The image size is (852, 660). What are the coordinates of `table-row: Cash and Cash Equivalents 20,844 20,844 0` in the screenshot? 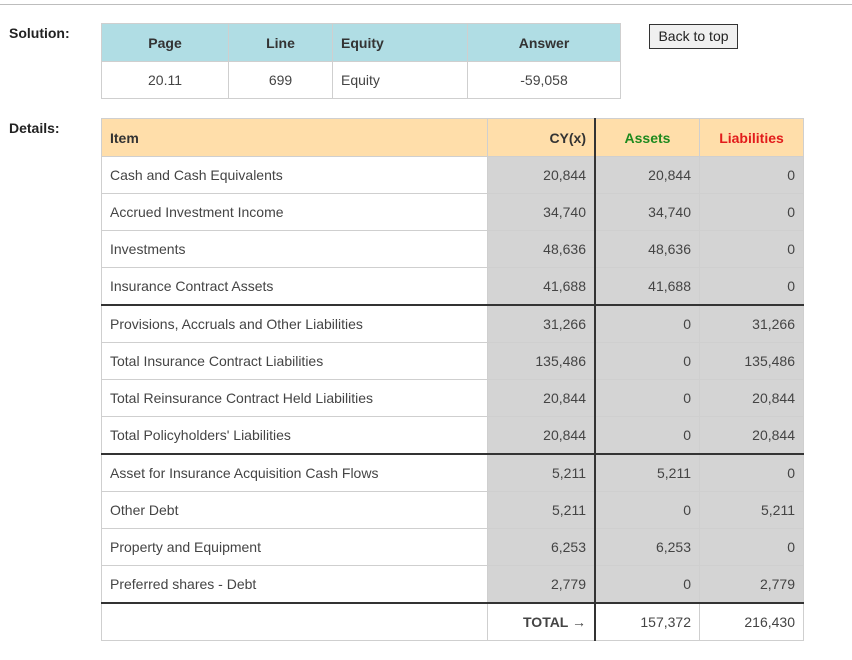 It's located at (452, 175).